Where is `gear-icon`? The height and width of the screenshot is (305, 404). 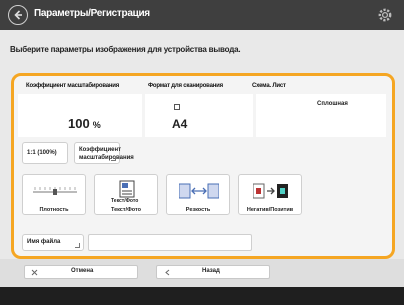
gear-icon is located at coordinates (385, 15).